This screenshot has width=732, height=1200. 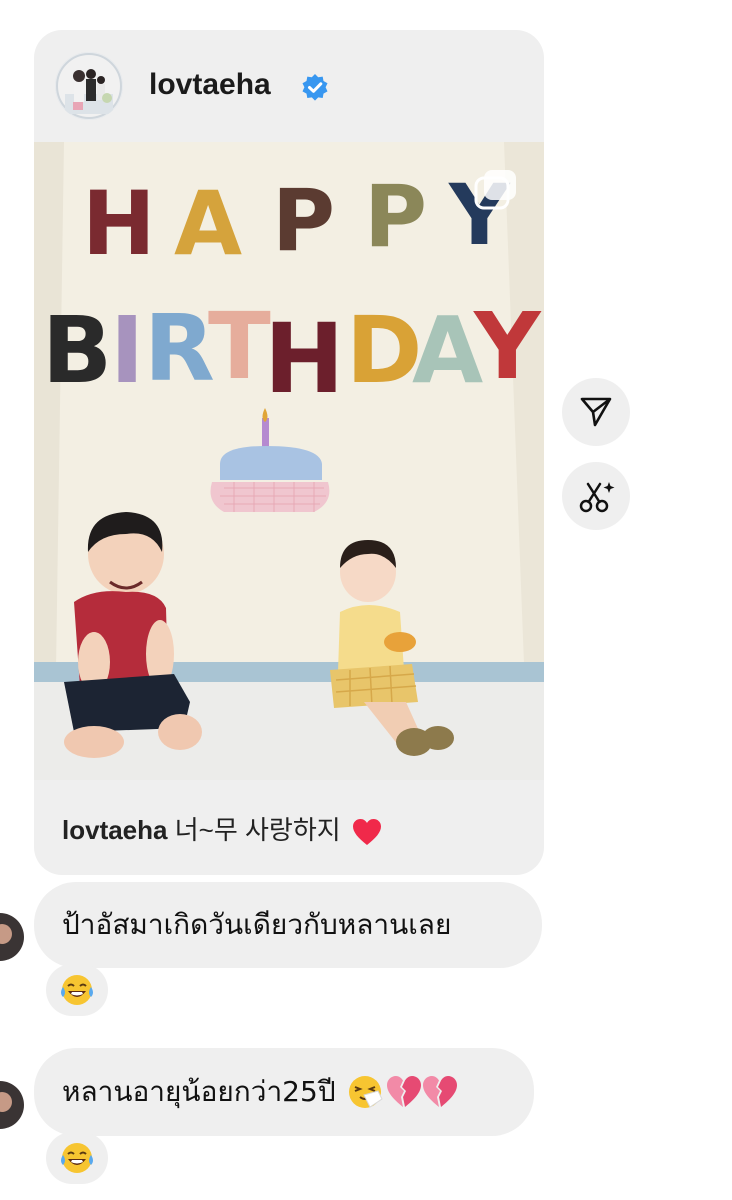 I want to click on message-text: ป้าอัสมาเกิดวันเดียวกับหลานเลย, so click(x=257, y=924).